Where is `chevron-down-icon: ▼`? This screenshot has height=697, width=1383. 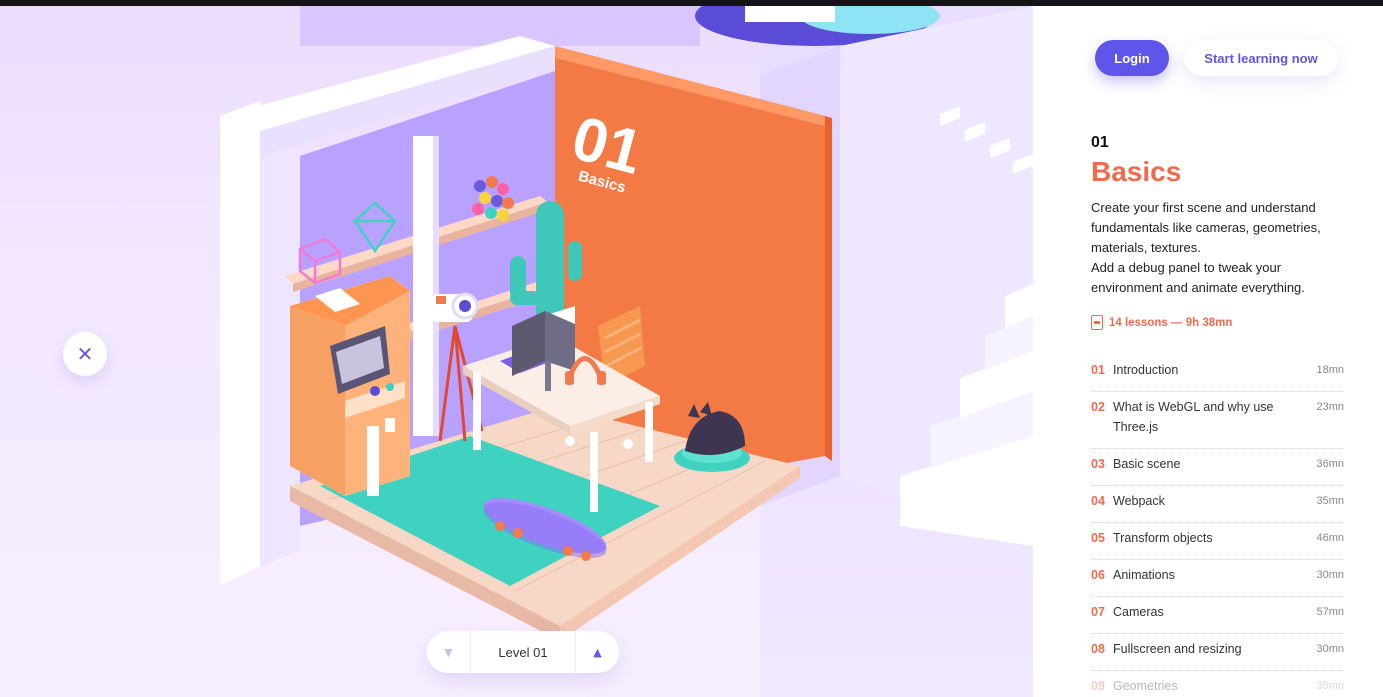
chevron-down-icon: ▼ is located at coordinates (448, 652).